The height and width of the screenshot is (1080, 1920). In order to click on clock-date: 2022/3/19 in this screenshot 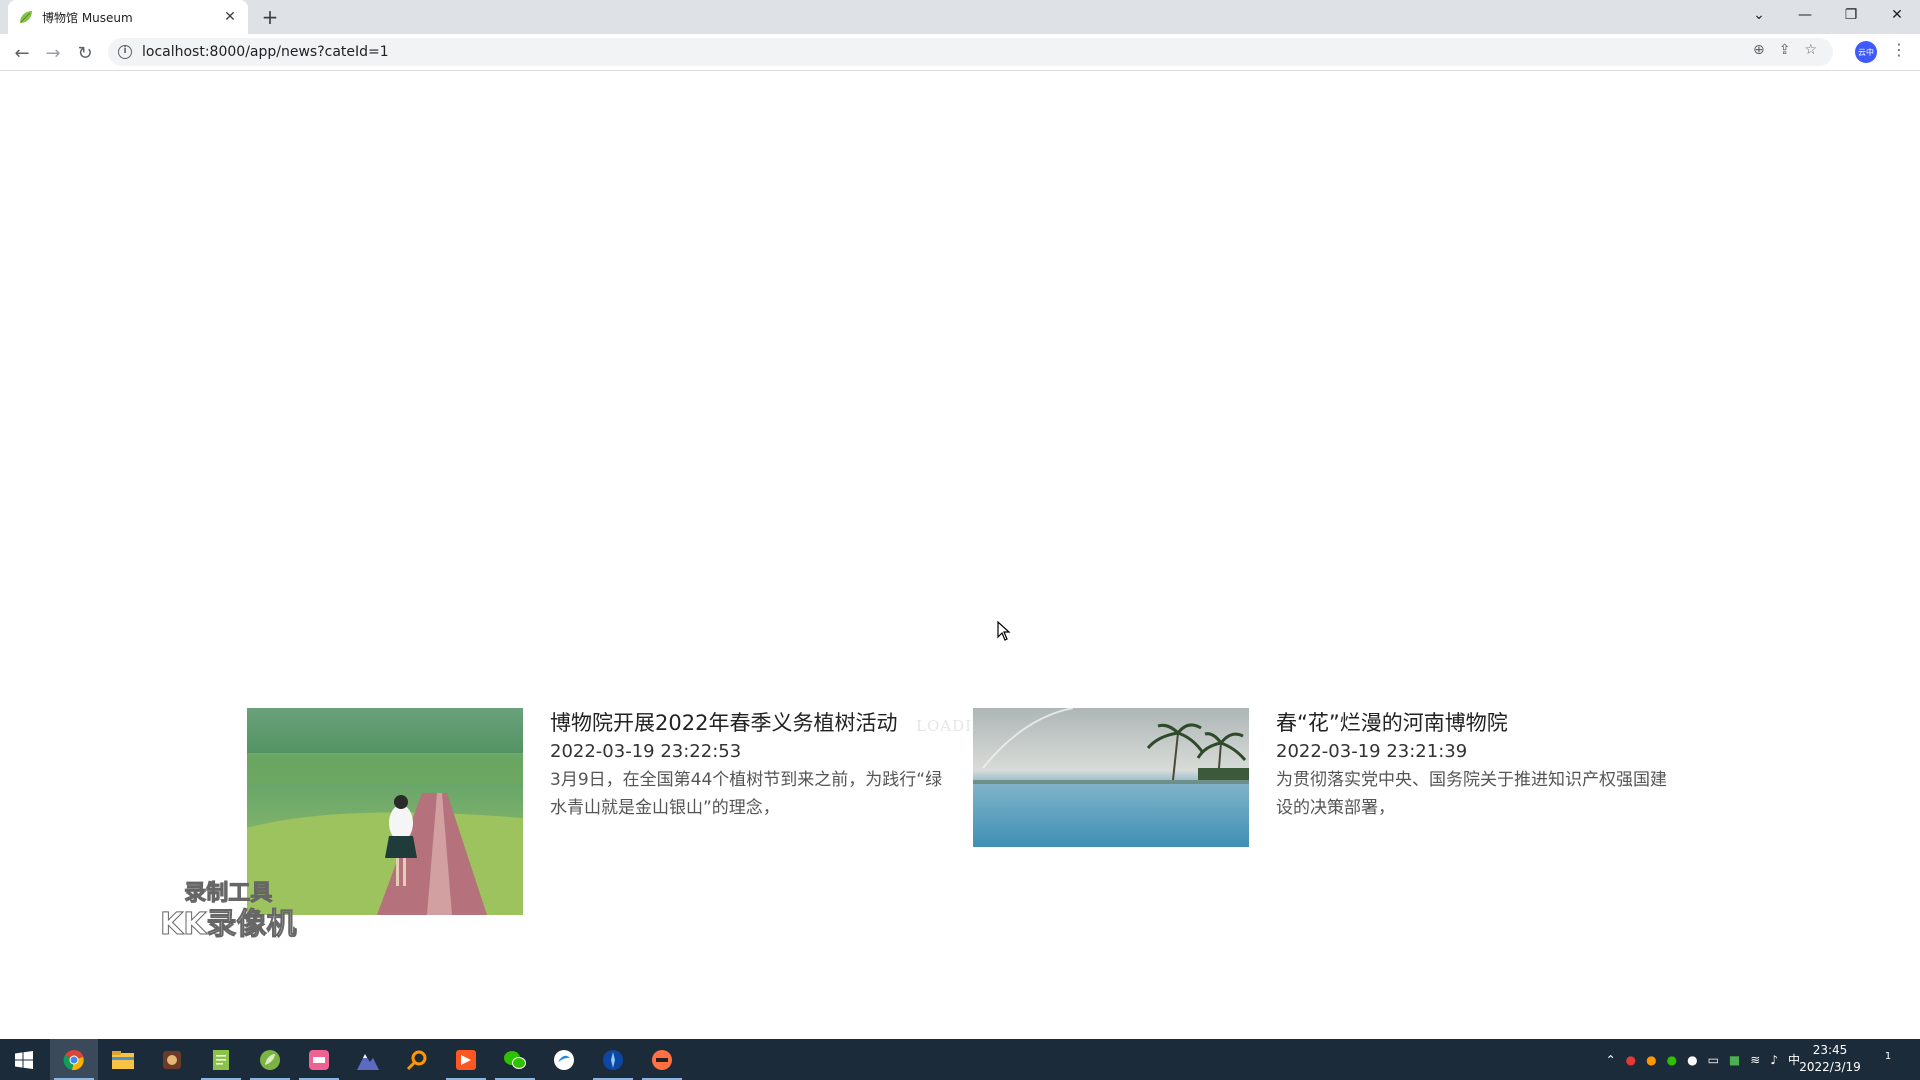, I will do `click(1830, 1067)`.